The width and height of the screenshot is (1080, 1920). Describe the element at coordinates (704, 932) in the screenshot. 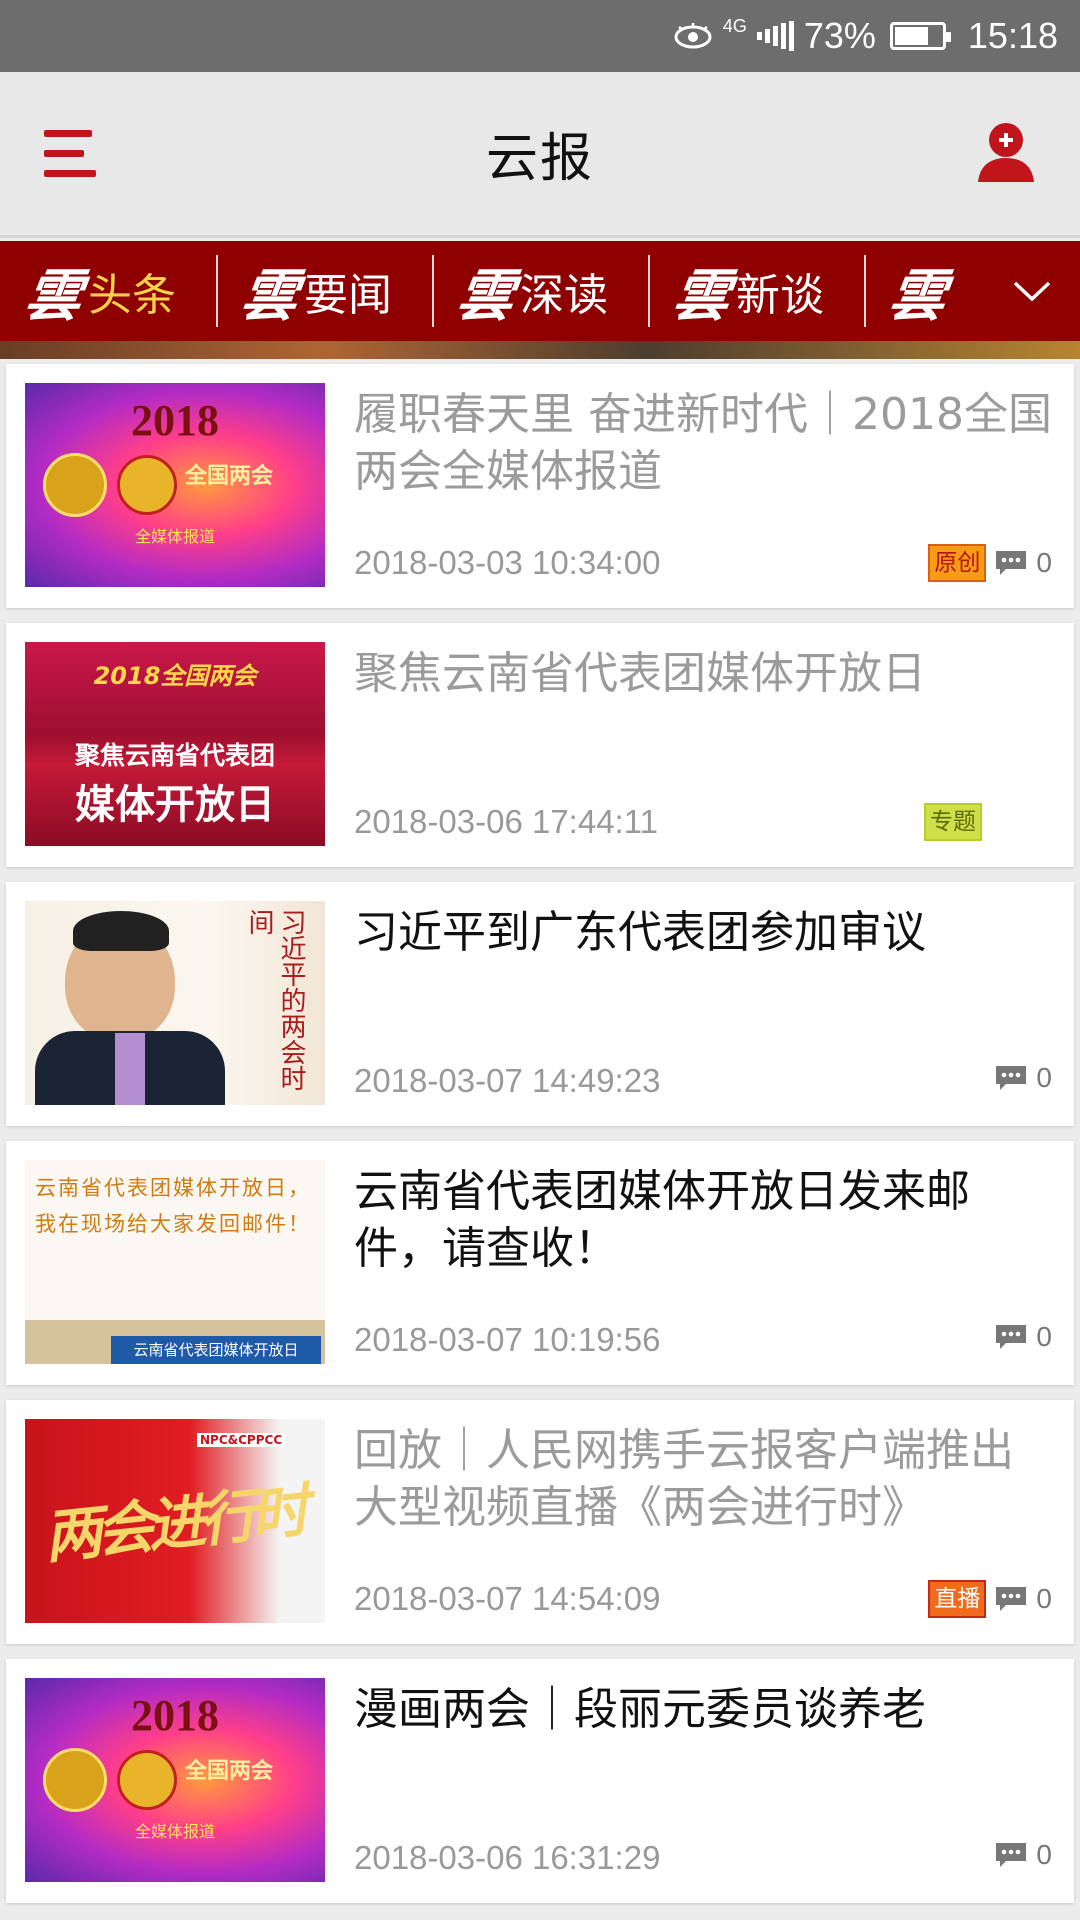

I see `article-title: 习近平到广东代表团参加审议` at that location.